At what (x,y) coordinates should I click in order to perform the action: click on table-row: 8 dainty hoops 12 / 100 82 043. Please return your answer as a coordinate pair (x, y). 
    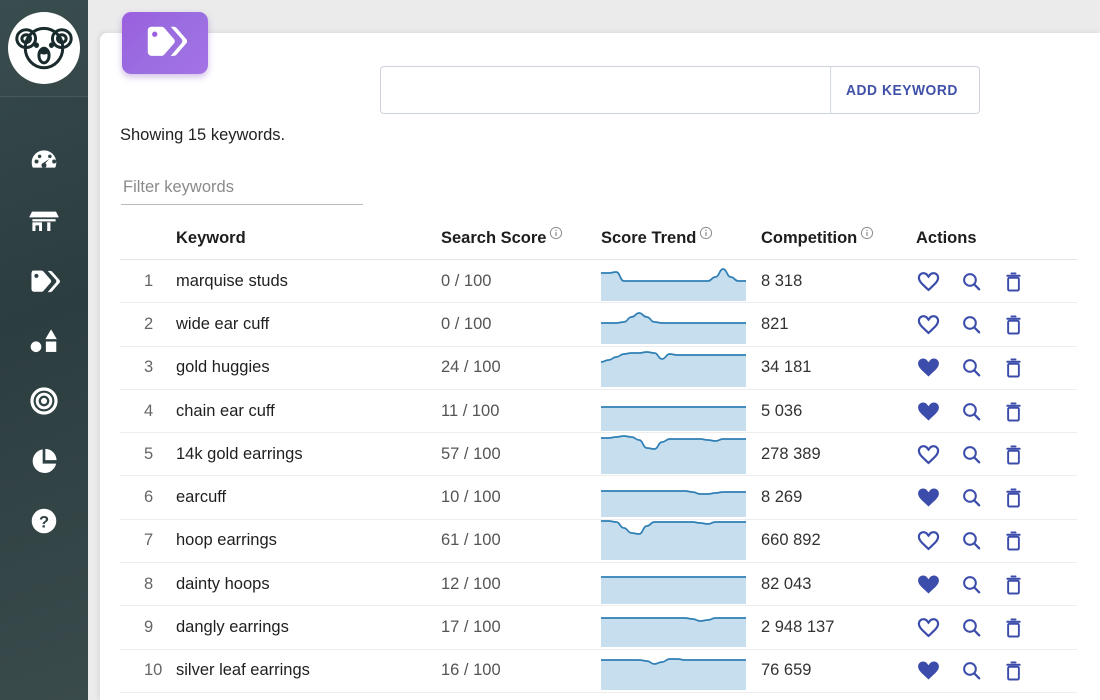
    Looking at the image, I should click on (598, 585).